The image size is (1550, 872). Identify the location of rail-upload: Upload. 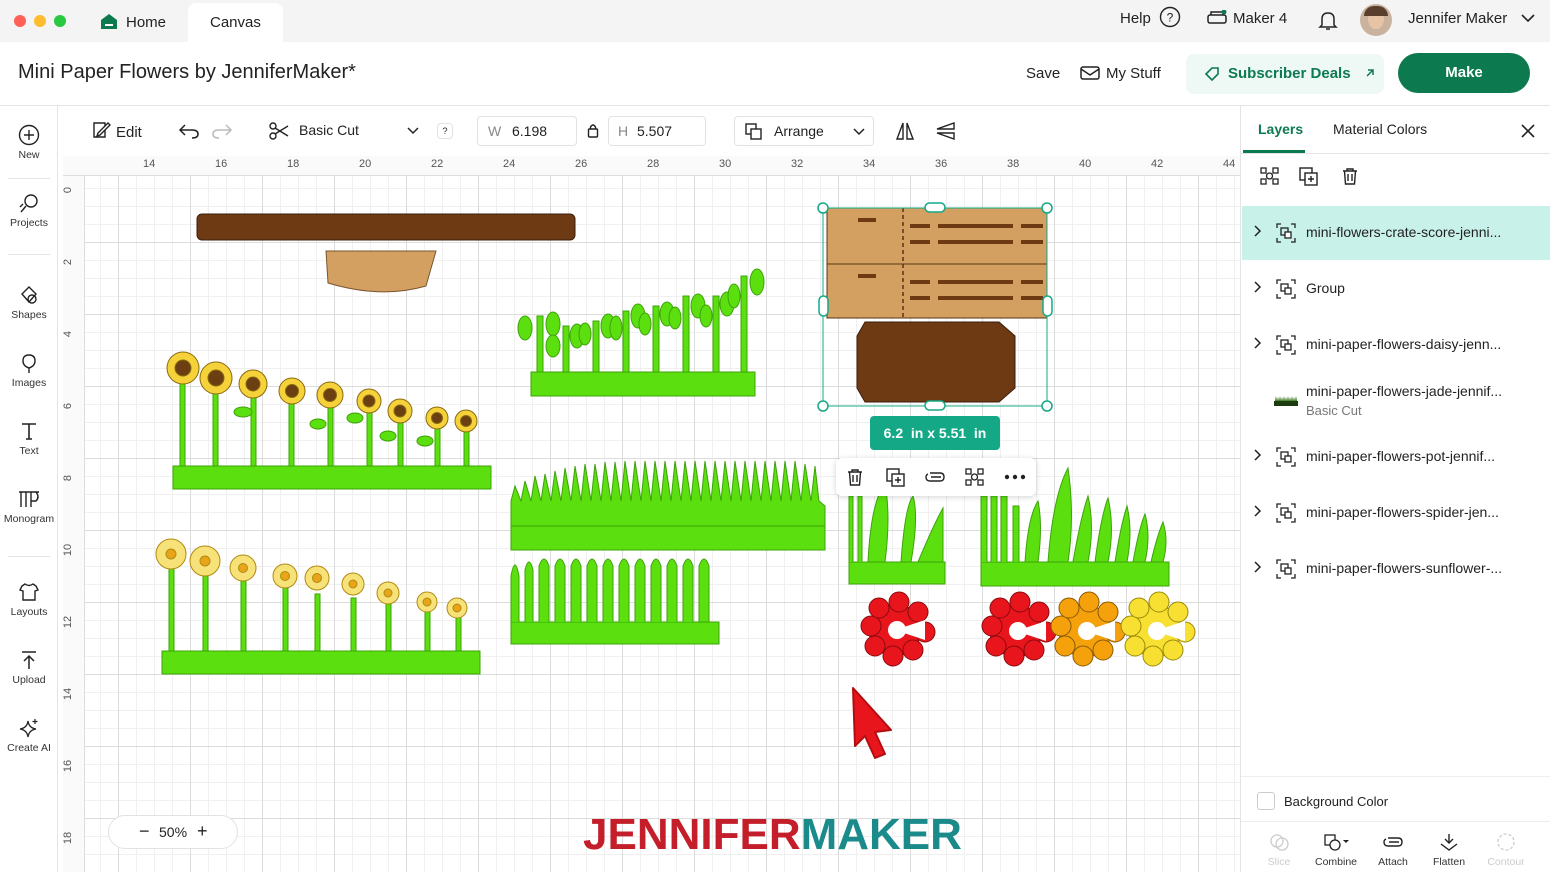
(29, 667).